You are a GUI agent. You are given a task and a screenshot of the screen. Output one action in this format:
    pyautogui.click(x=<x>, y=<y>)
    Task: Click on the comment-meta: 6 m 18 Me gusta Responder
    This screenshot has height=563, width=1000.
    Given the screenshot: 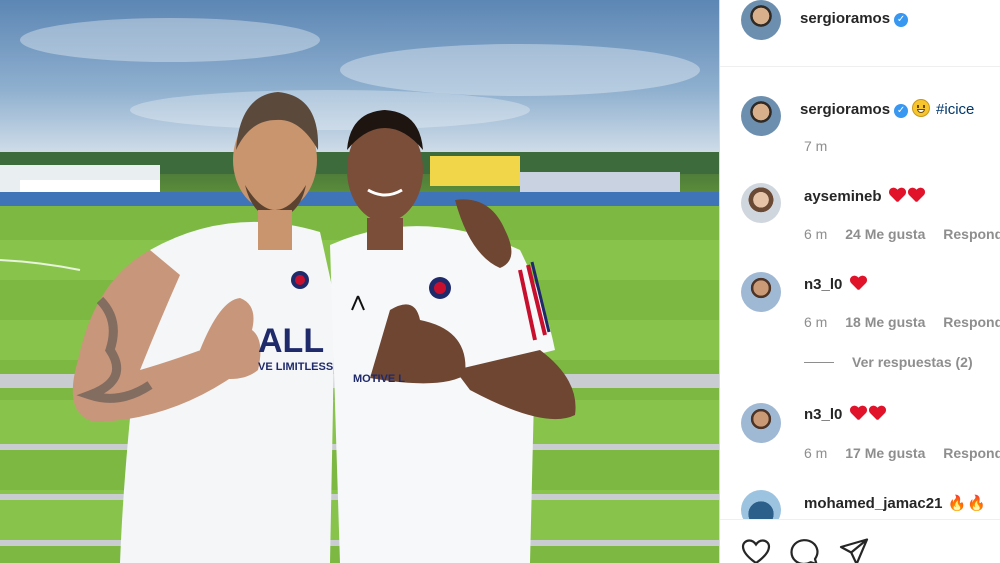 What is the action you would take?
    pyautogui.click(x=902, y=322)
    